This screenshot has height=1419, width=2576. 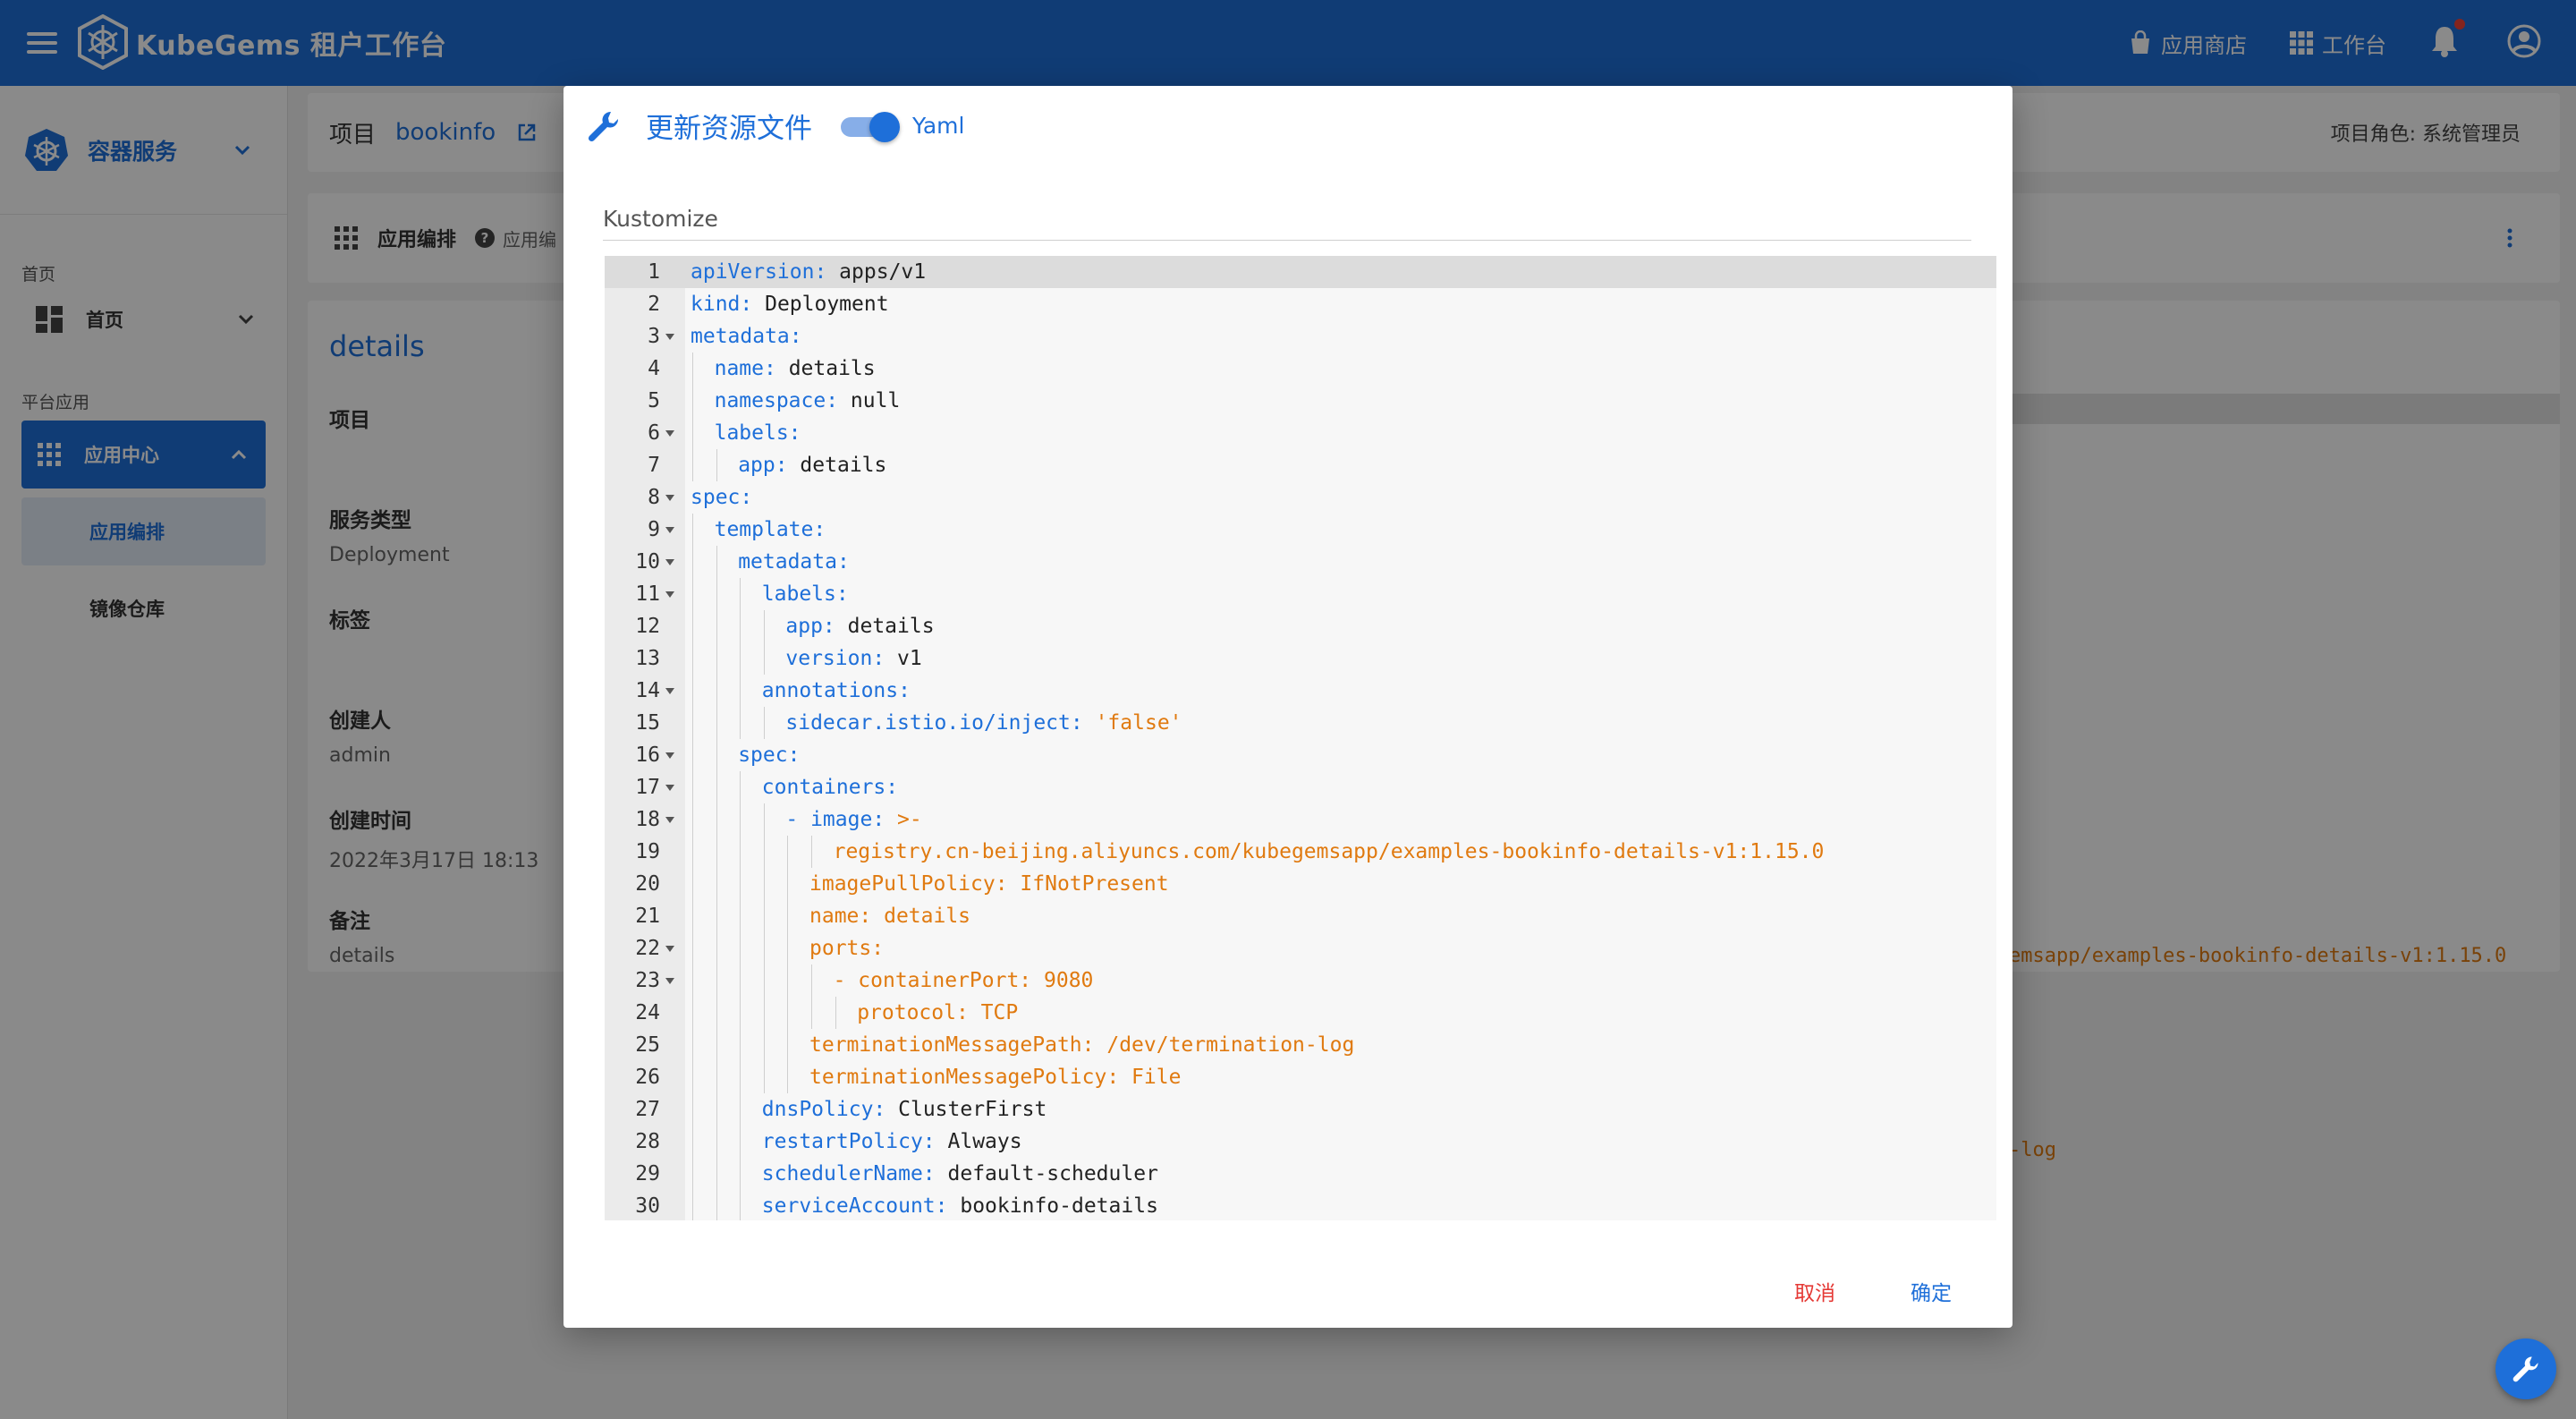 What do you see at coordinates (1300, 691) in the screenshot?
I see `code-line: 14 annotations:` at bounding box center [1300, 691].